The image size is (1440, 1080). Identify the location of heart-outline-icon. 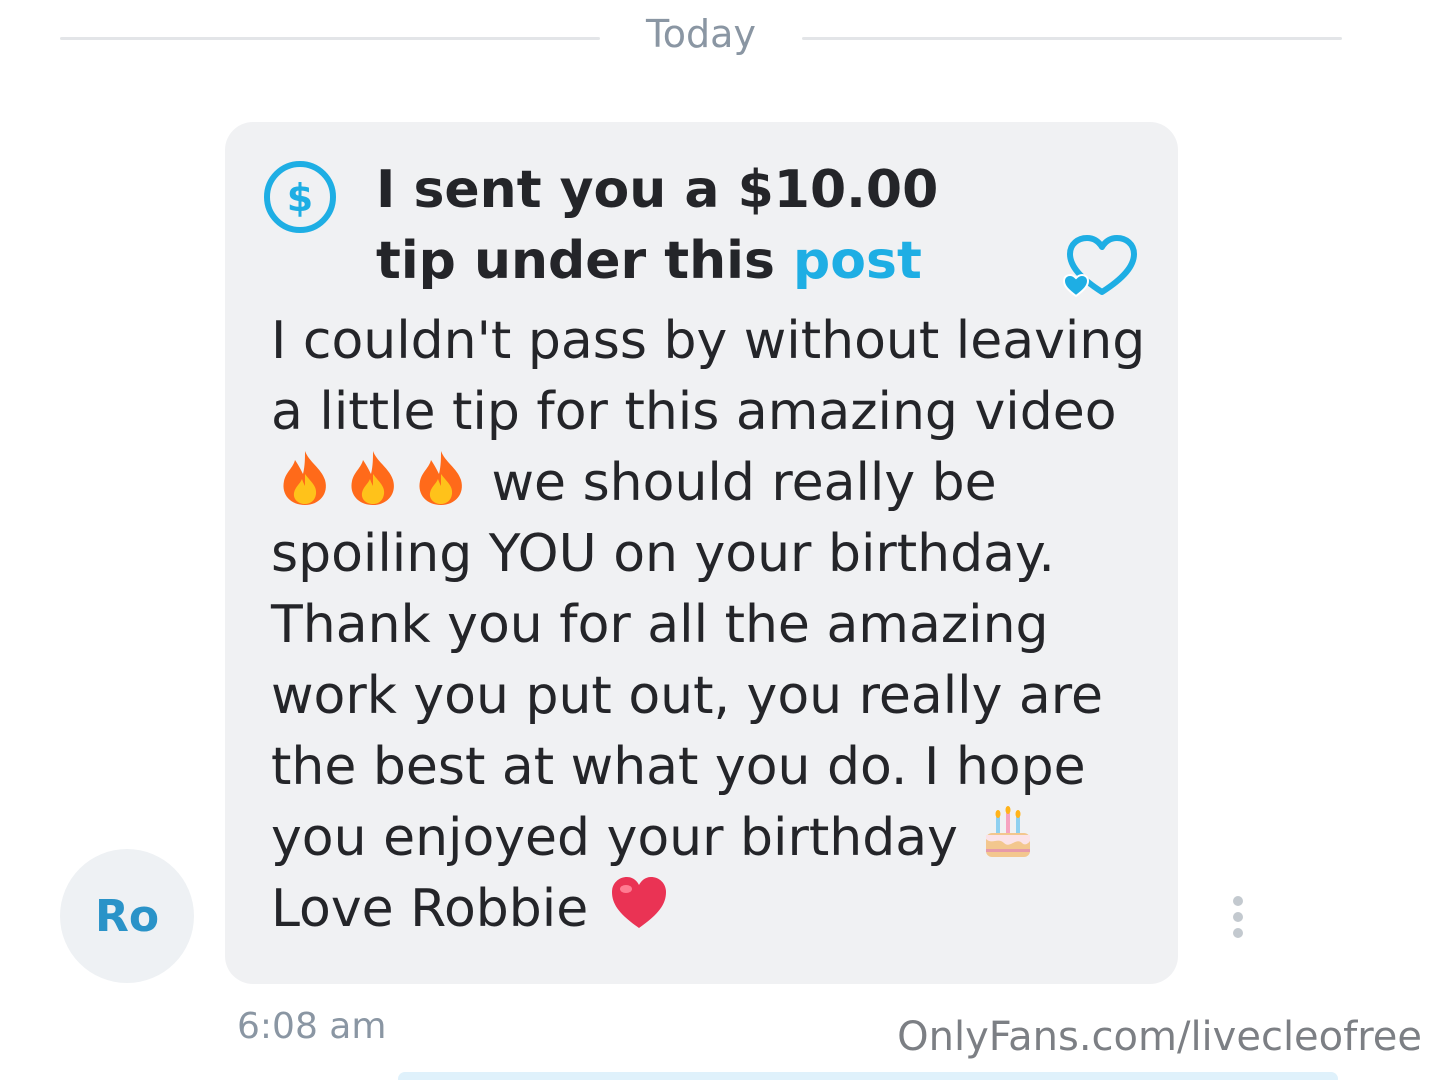
(1102, 266).